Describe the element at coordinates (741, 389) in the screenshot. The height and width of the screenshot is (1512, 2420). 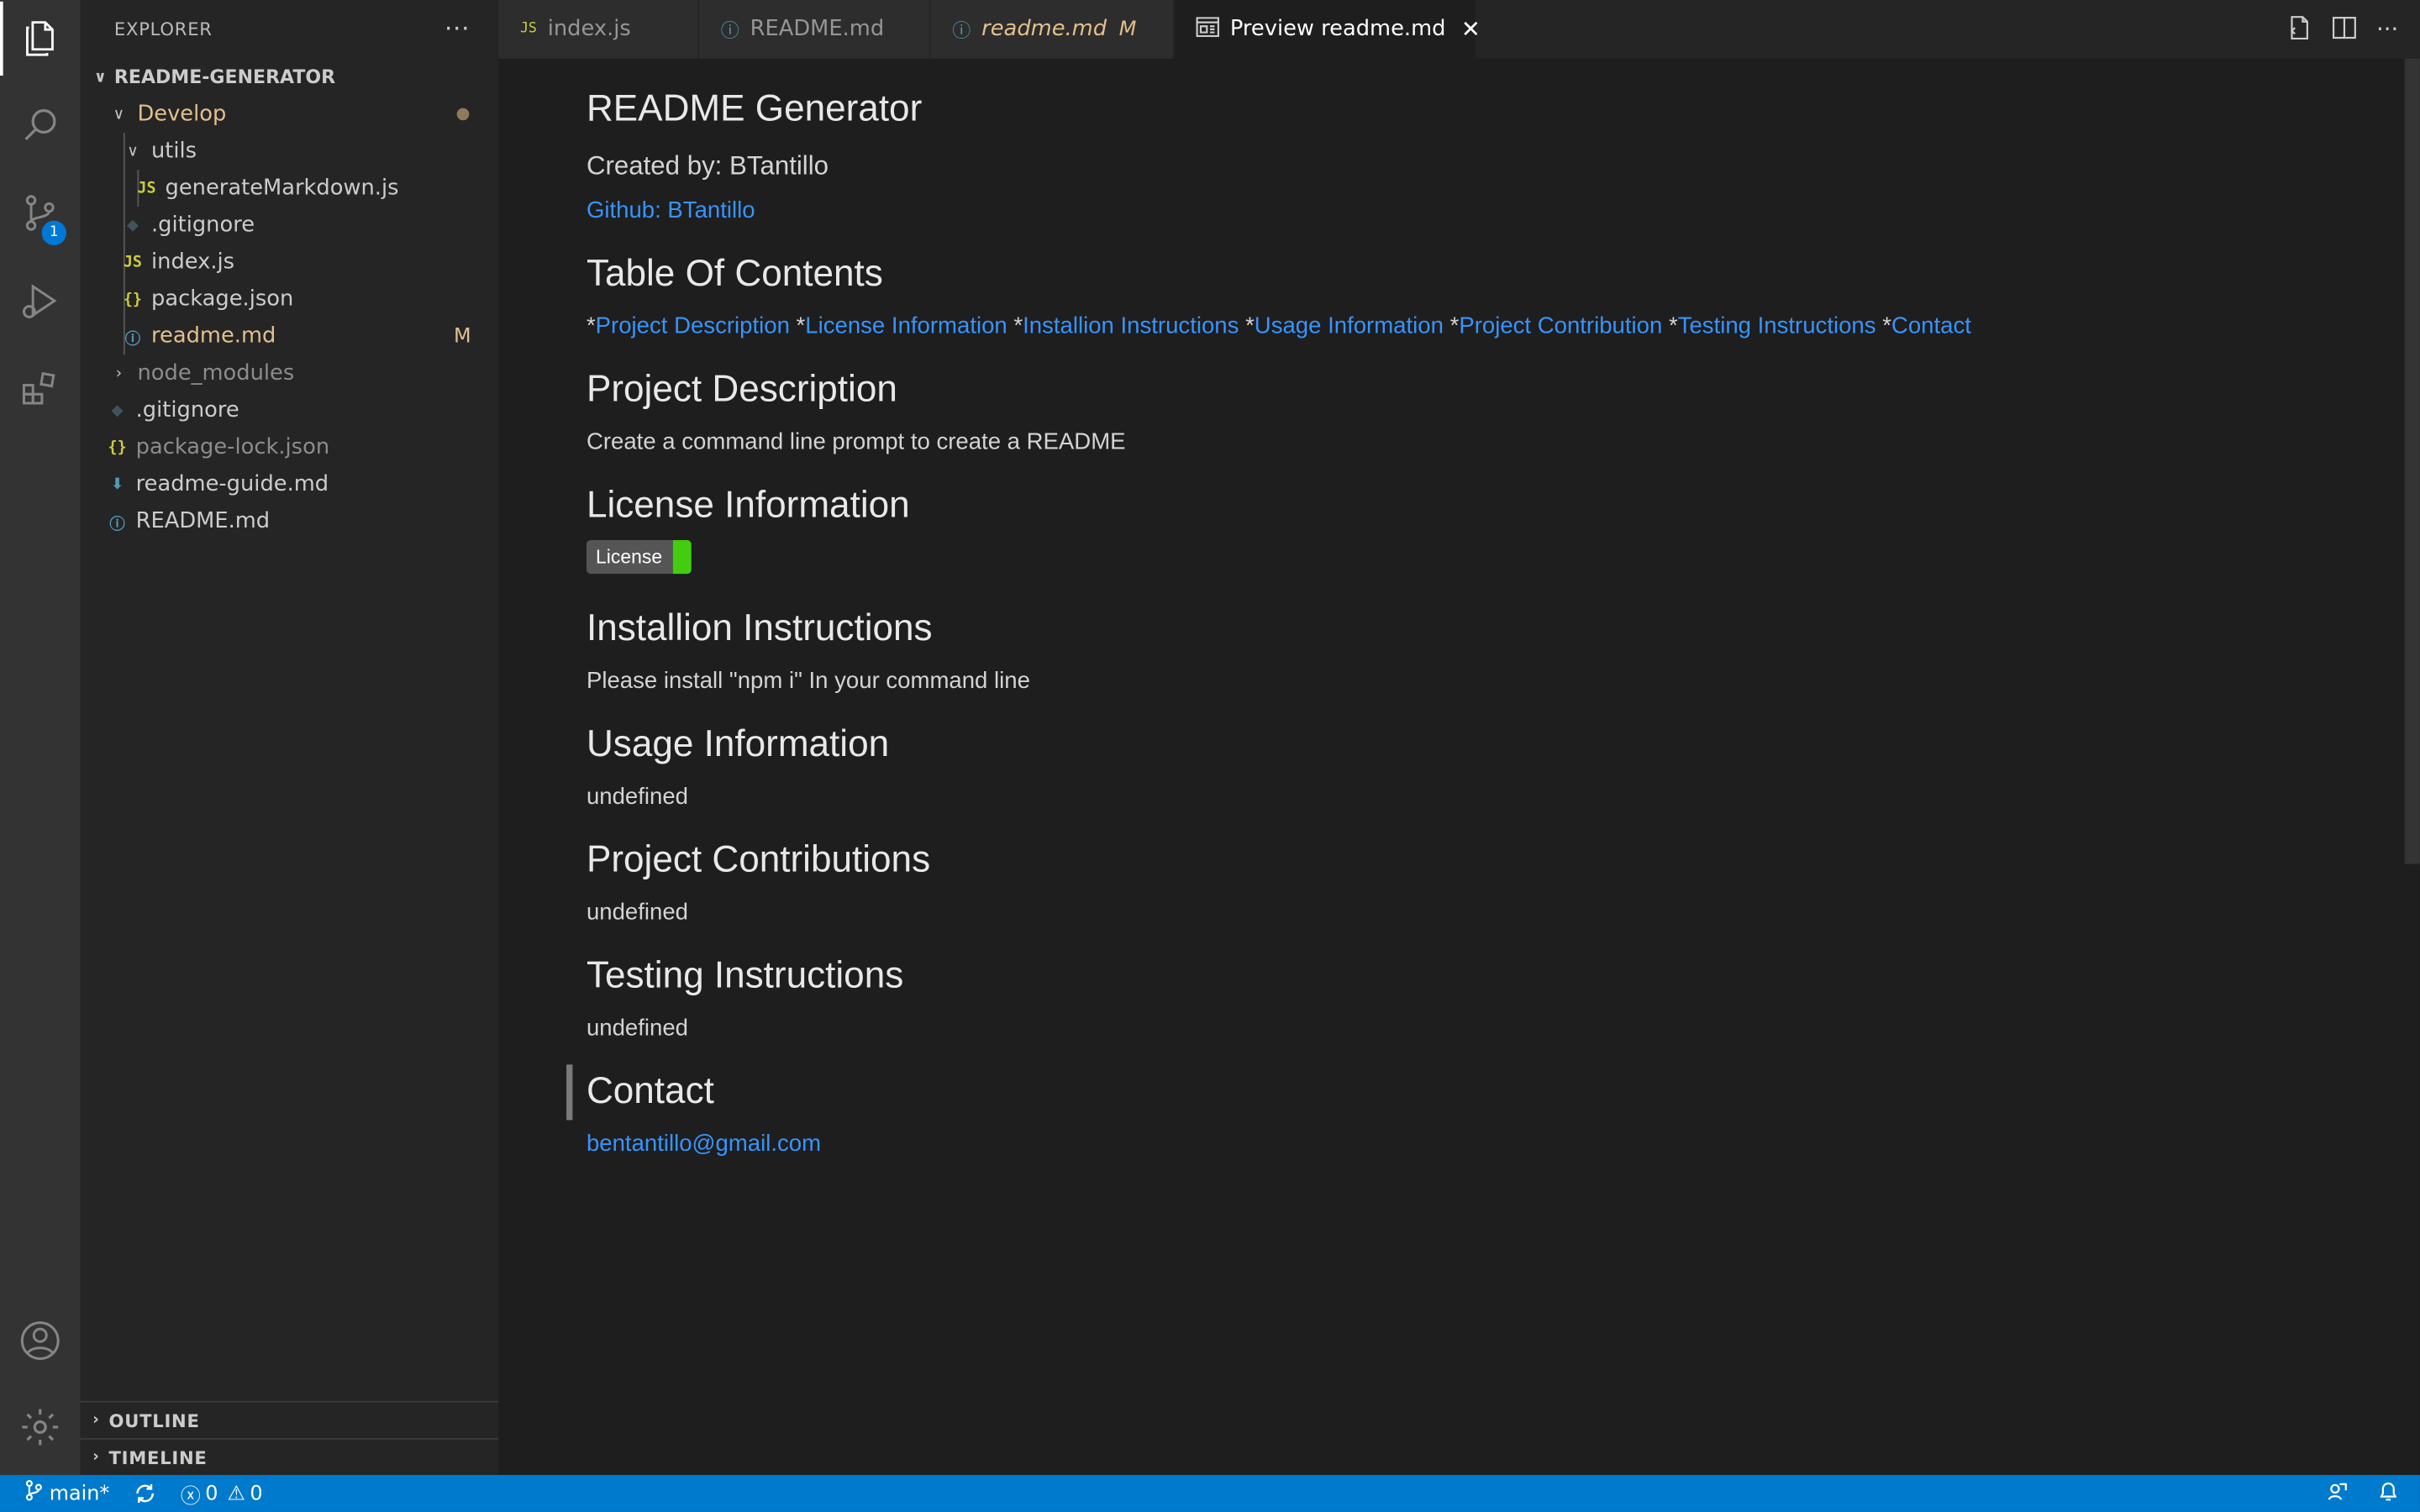
I see `description-heading: Project Description` at that location.